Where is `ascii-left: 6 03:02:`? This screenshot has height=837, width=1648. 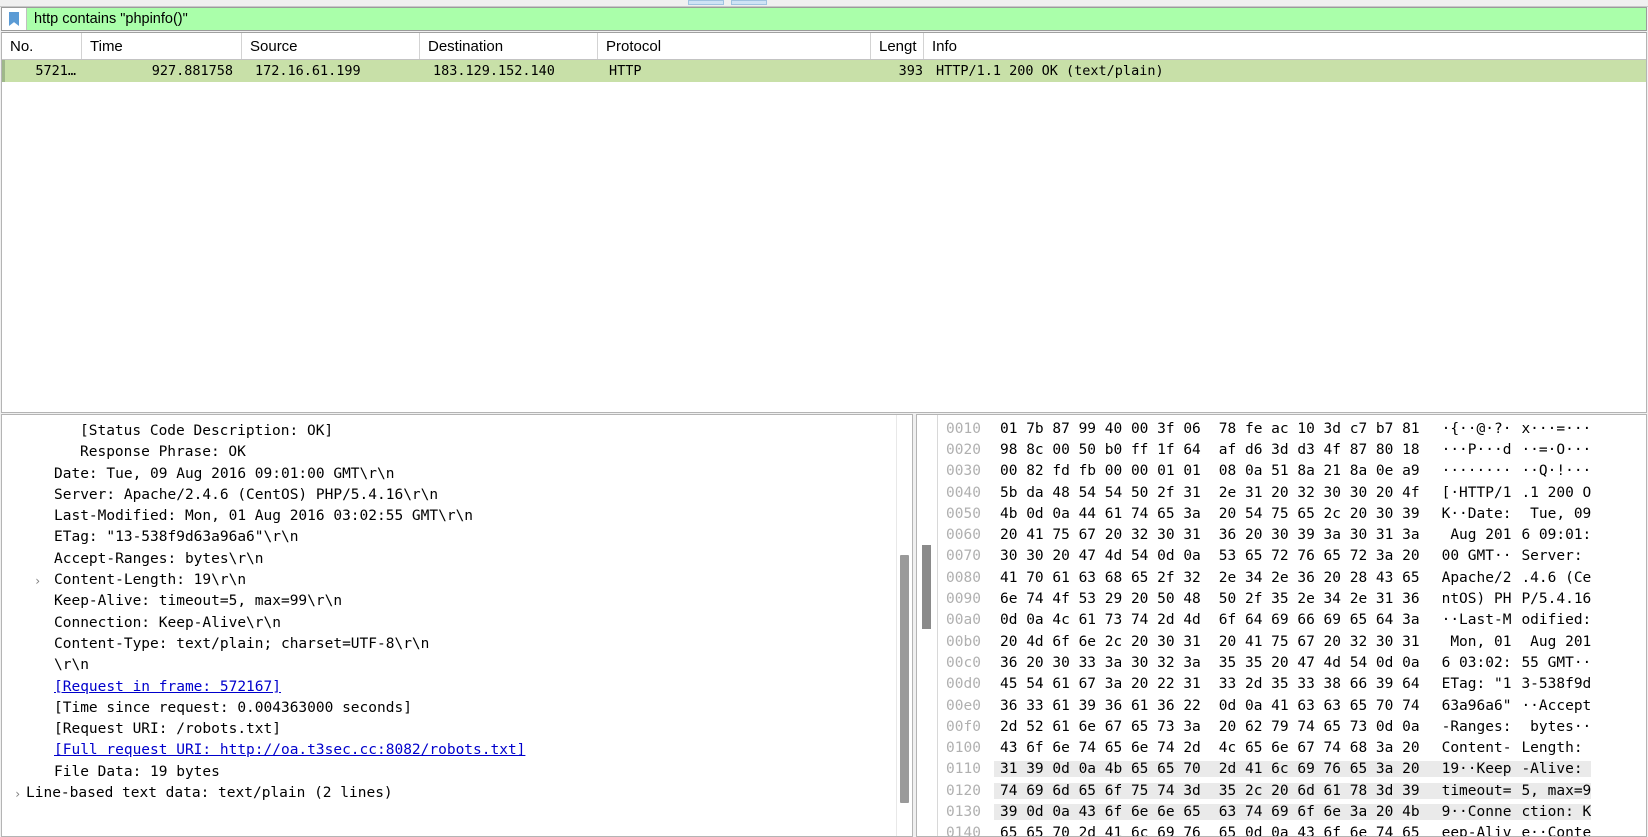
ascii-left: 6 03:02: is located at coordinates (1466, 663).